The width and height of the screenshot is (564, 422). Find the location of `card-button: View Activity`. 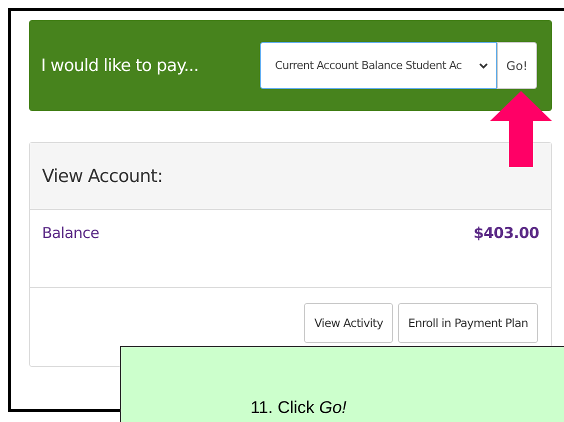

card-button: View Activity is located at coordinates (349, 323).